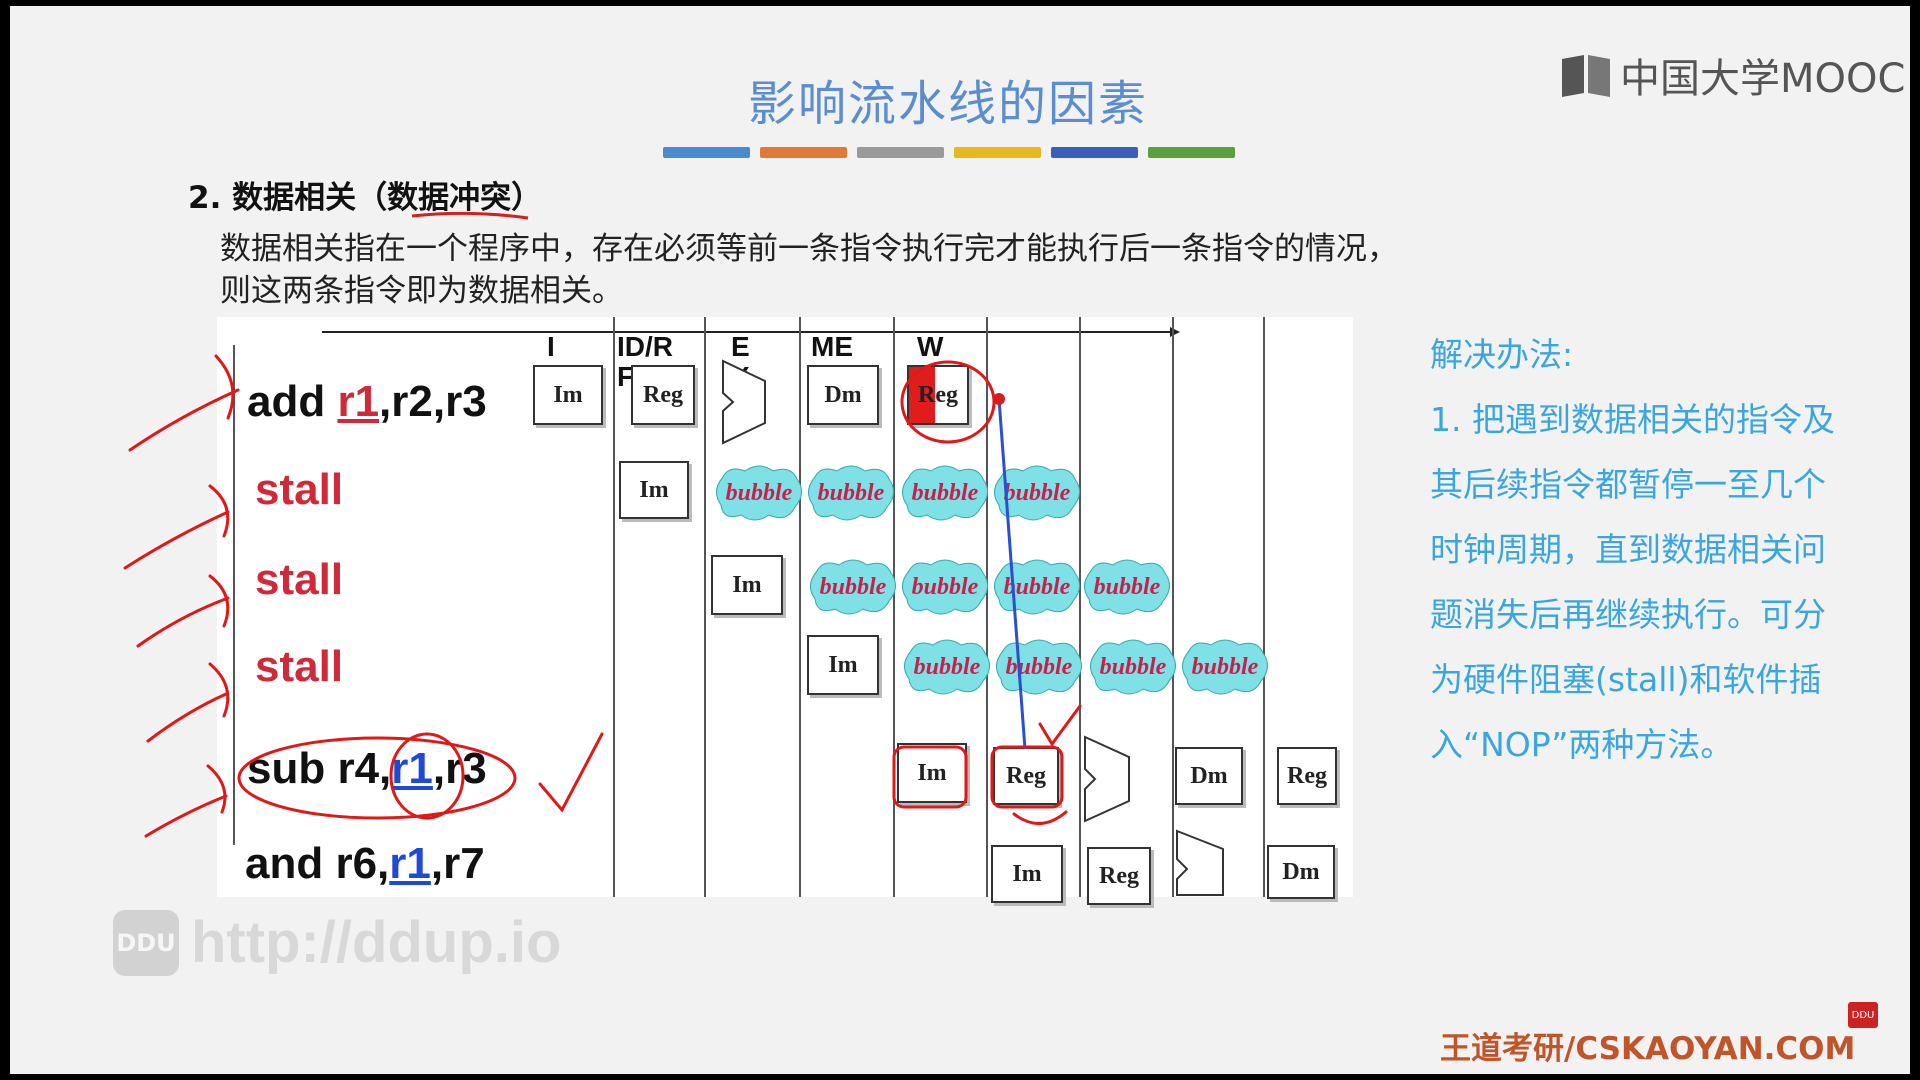  What do you see at coordinates (1626, 679) in the screenshot?
I see `solution-line: 为硬件阻塞(stall)和软件插` at bounding box center [1626, 679].